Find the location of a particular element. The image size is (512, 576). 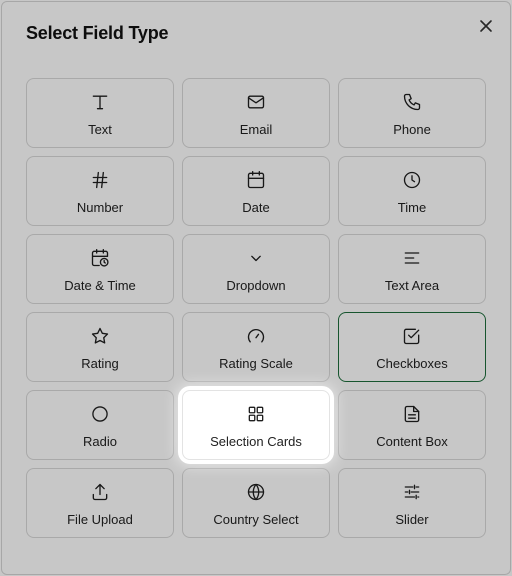

upload-icon is located at coordinates (100, 492).